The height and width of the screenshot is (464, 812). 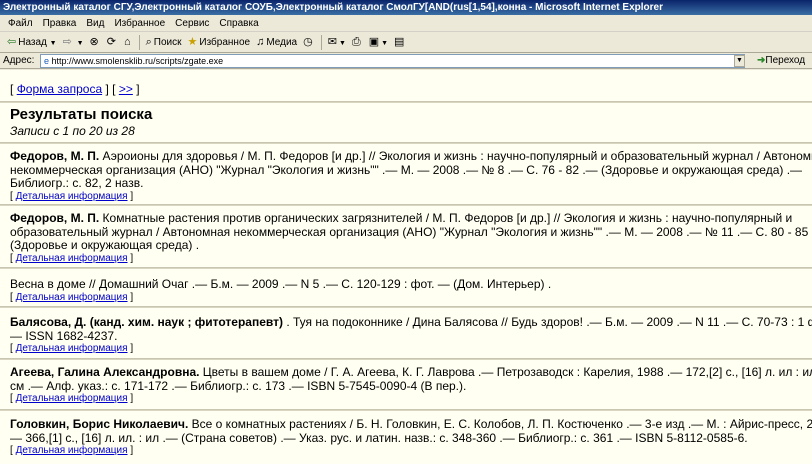 I want to click on home-icon: ⌂, so click(x=127, y=42).